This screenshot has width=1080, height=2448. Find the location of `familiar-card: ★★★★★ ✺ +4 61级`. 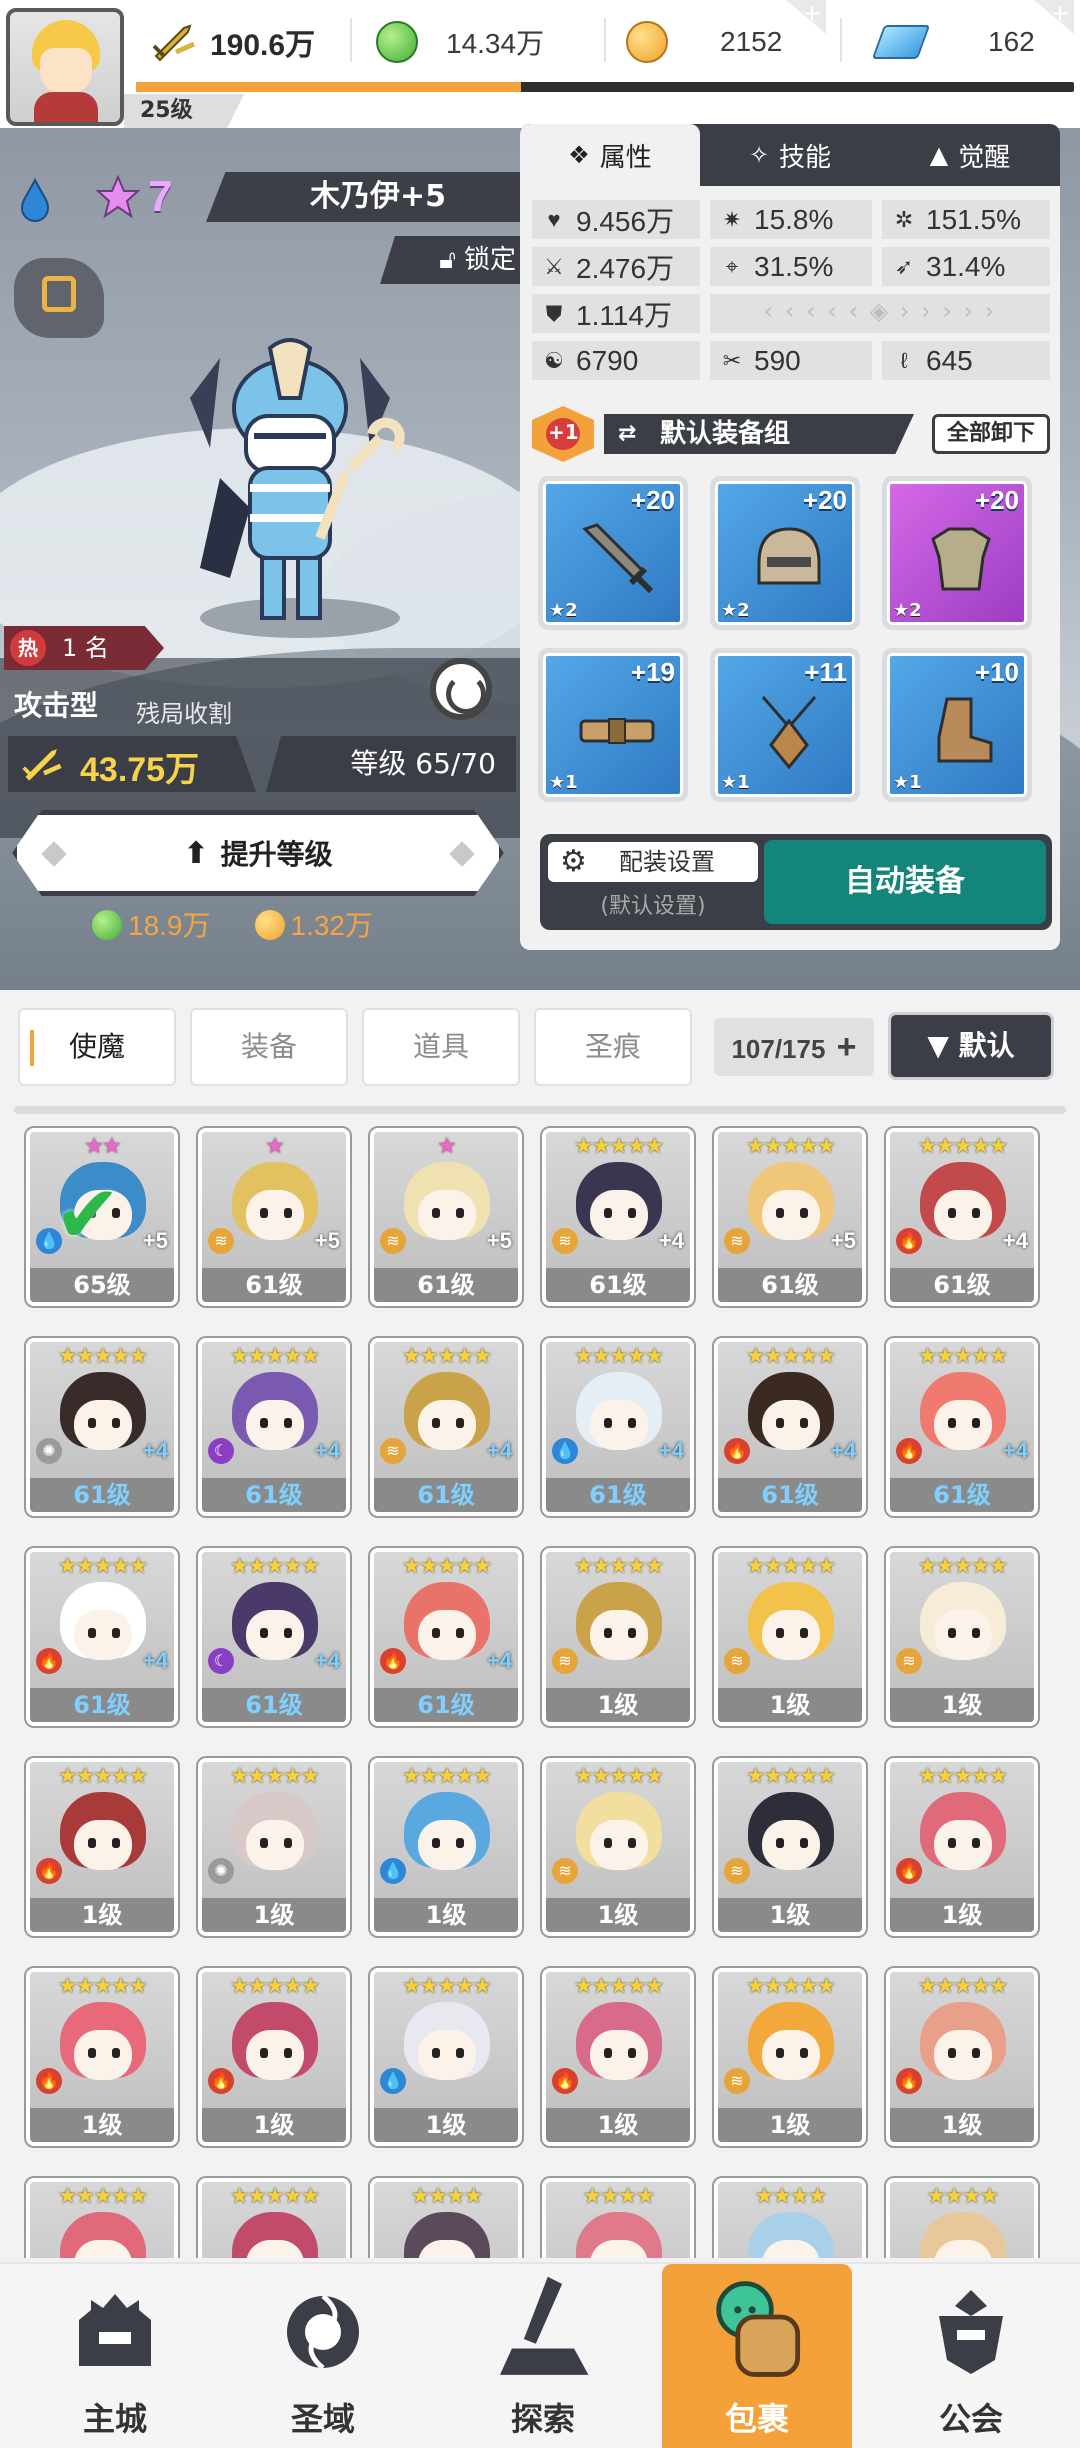

familiar-card: ★★★★★ ✺ +4 61级 is located at coordinates (102, 1427).